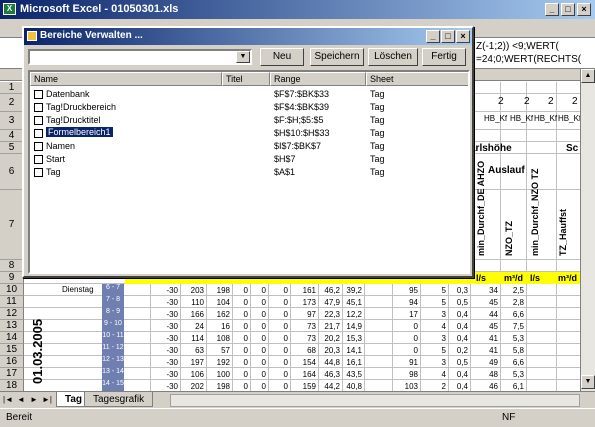 This screenshot has width=595, height=427. I want to click on delete-button: Löschen, so click(393, 57).